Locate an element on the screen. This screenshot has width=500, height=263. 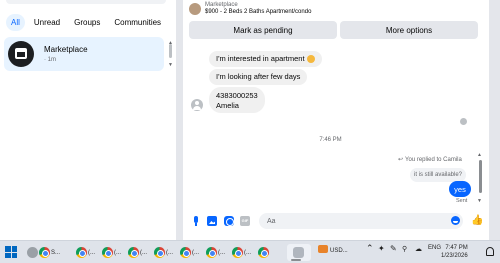
listing-title: $900 - 2 Beds 2 Baths Apartment/condo is located at coordinates (258, 11).